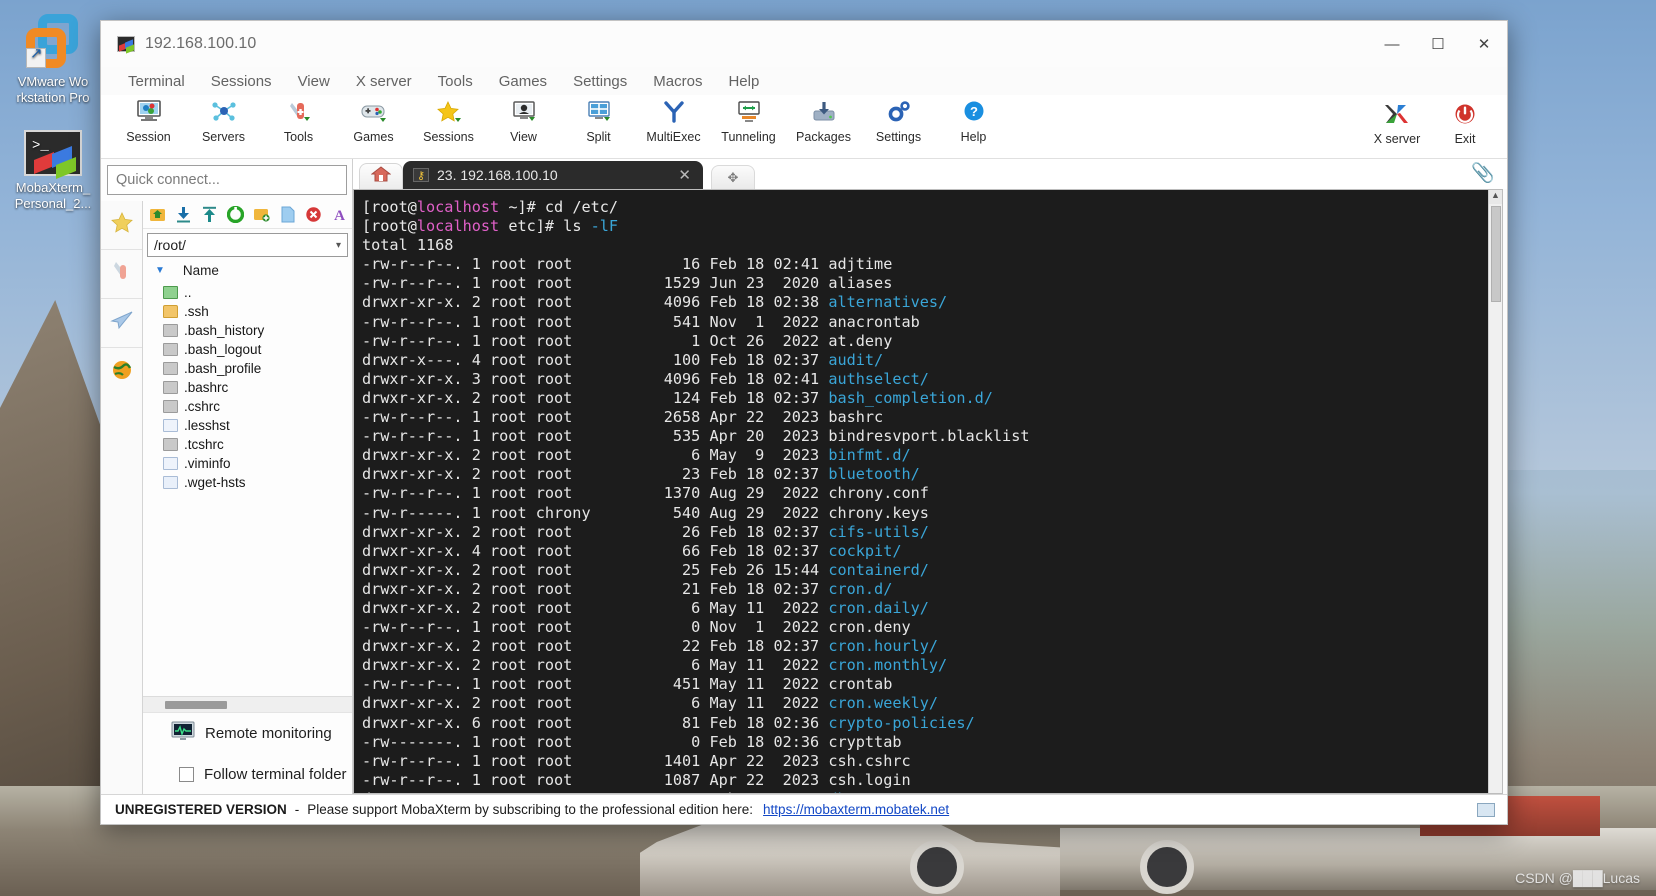 The width and height of the screenshot is (1656, 896). Describe the element at coordinates (743, 81) in the screenshot. I see `menu-item-help: Help` at that location.